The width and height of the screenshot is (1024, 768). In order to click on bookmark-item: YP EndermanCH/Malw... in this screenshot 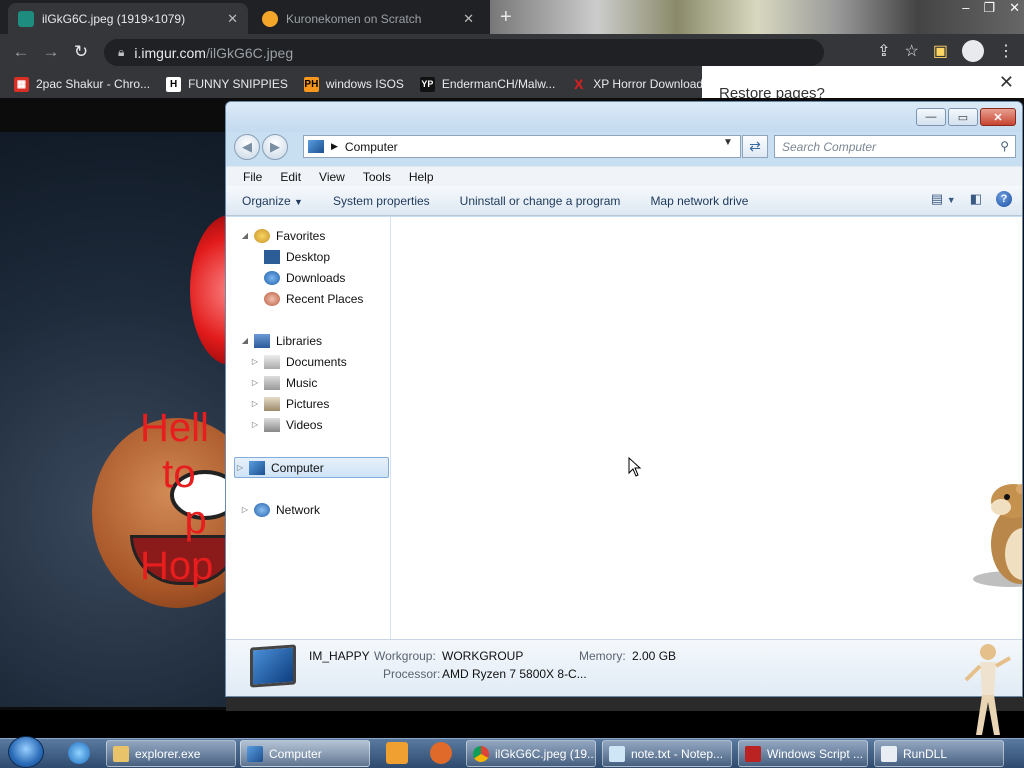, I will do `click(487, 84)`.